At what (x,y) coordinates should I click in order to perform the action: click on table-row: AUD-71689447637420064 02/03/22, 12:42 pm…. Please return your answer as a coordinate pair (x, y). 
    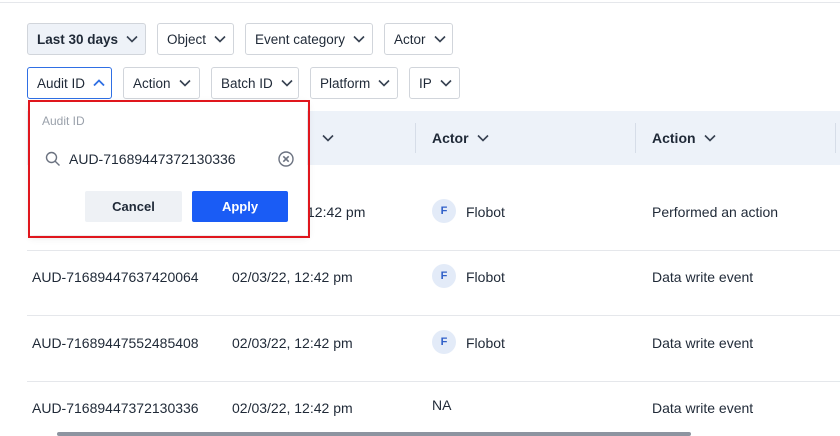
    Looking at the image, I should click on (433, 283).